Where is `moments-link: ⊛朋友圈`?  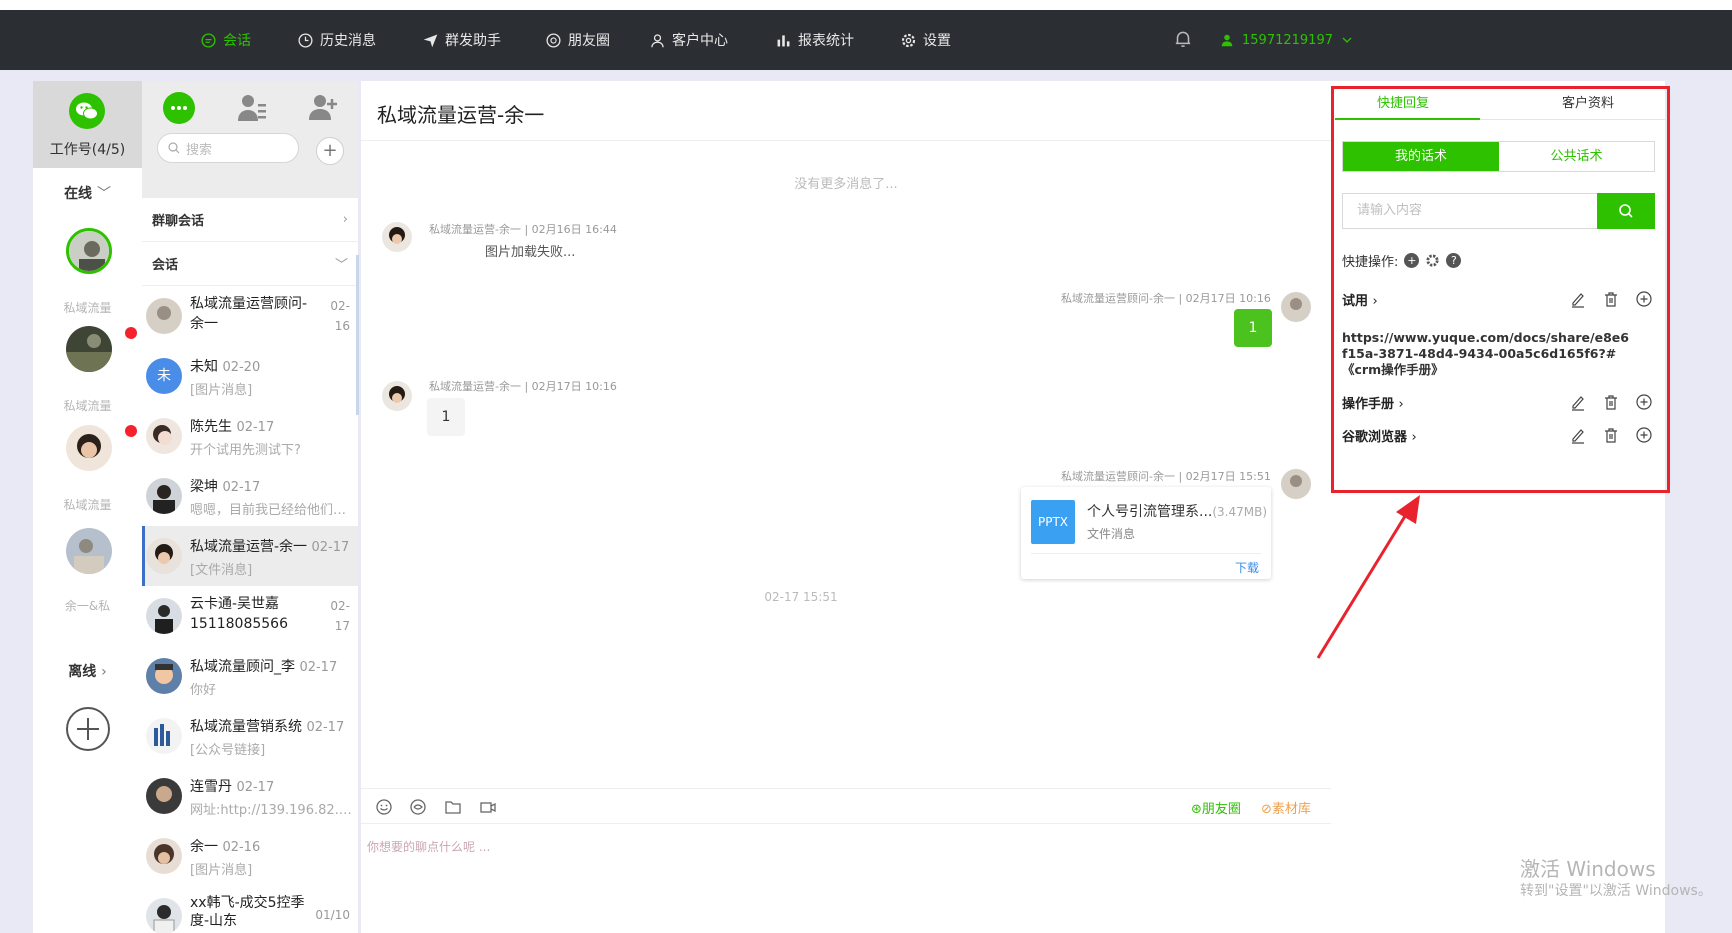
moments-link: ⊛朋友圈 is located at coordinates (1216, 807).